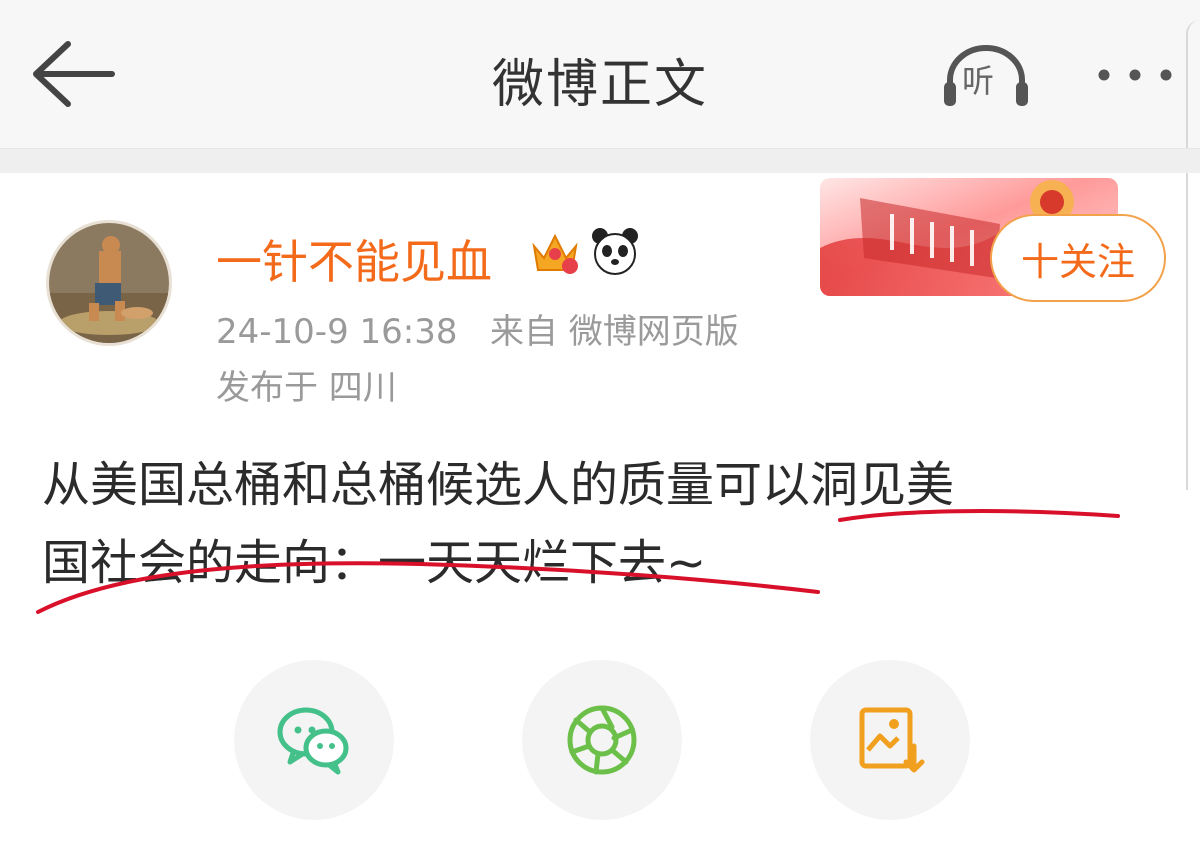 The width and height of the screenshot is (1200, 843). I want to click on section-divider, so click(600, 160).